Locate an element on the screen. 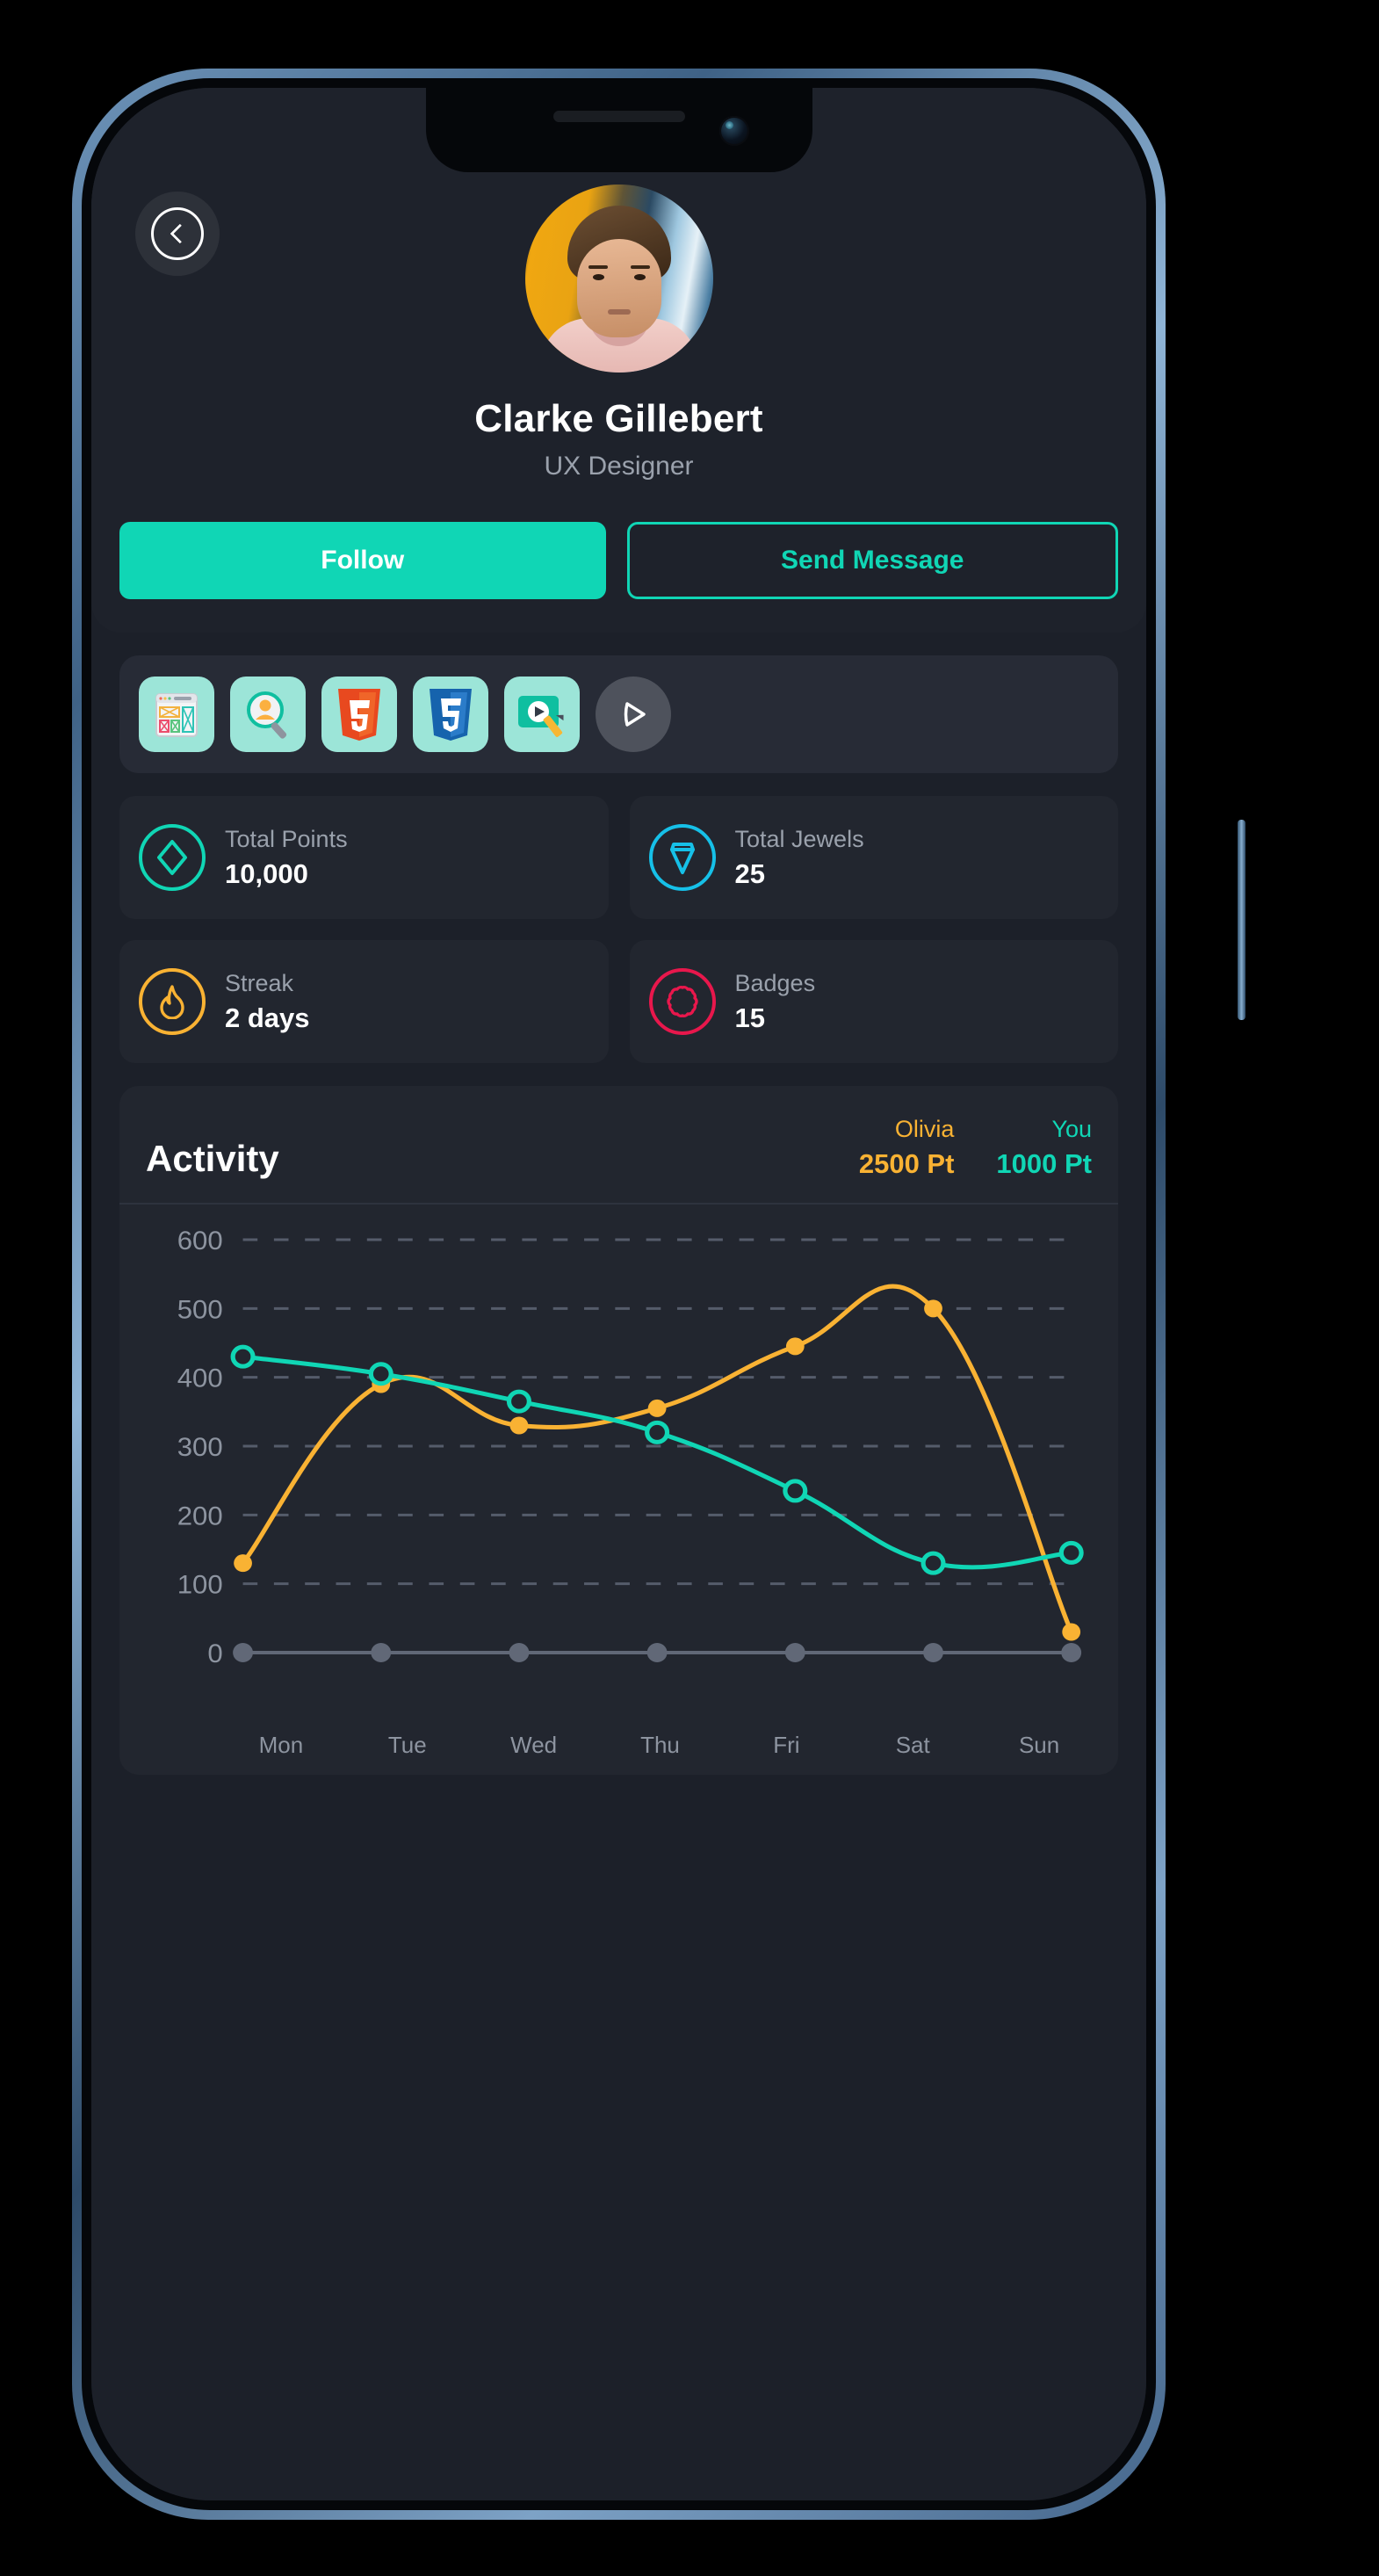  css3-icon is located at coordinates (451, 715).